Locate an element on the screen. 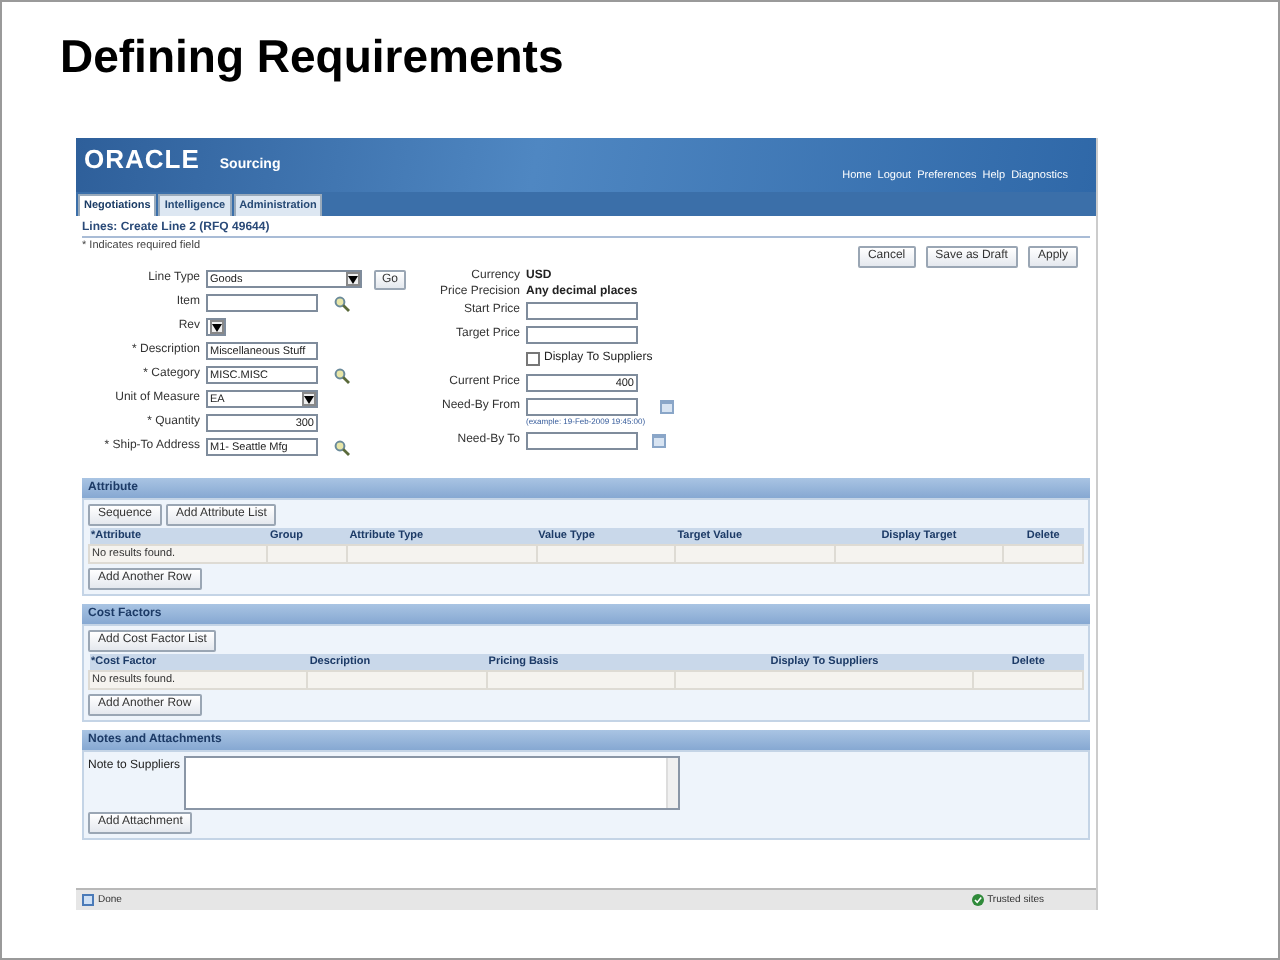  logo-text: ORACLE is located at coordinates (142, 159).